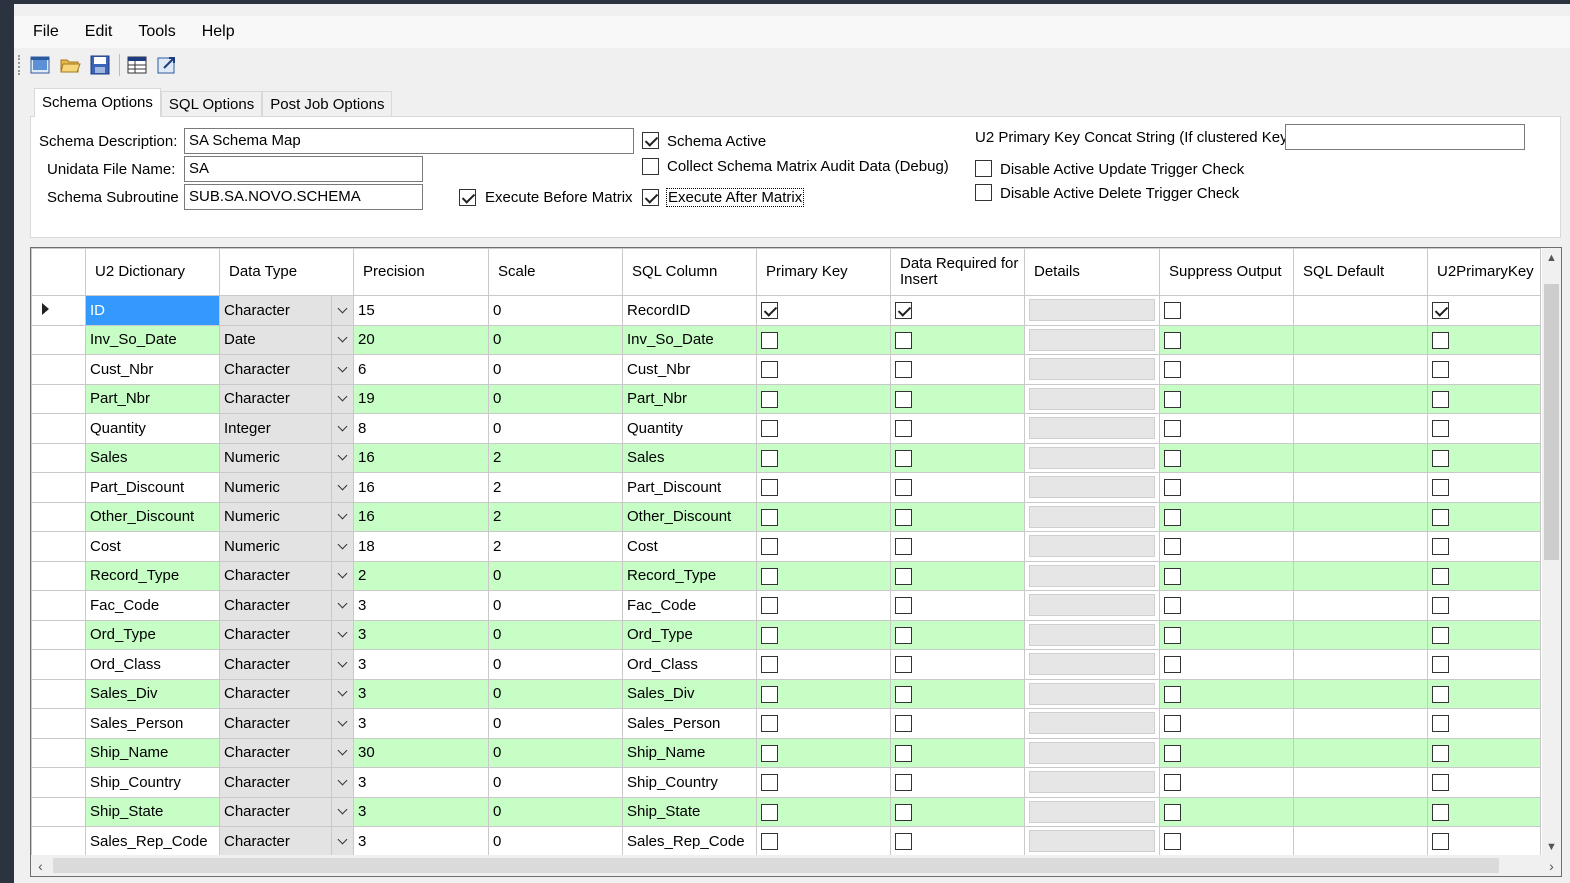  What do you see at coordinates (421, 457) in the screenshot?
I see `precision-cell: 16` at bounding box center [421, 457].